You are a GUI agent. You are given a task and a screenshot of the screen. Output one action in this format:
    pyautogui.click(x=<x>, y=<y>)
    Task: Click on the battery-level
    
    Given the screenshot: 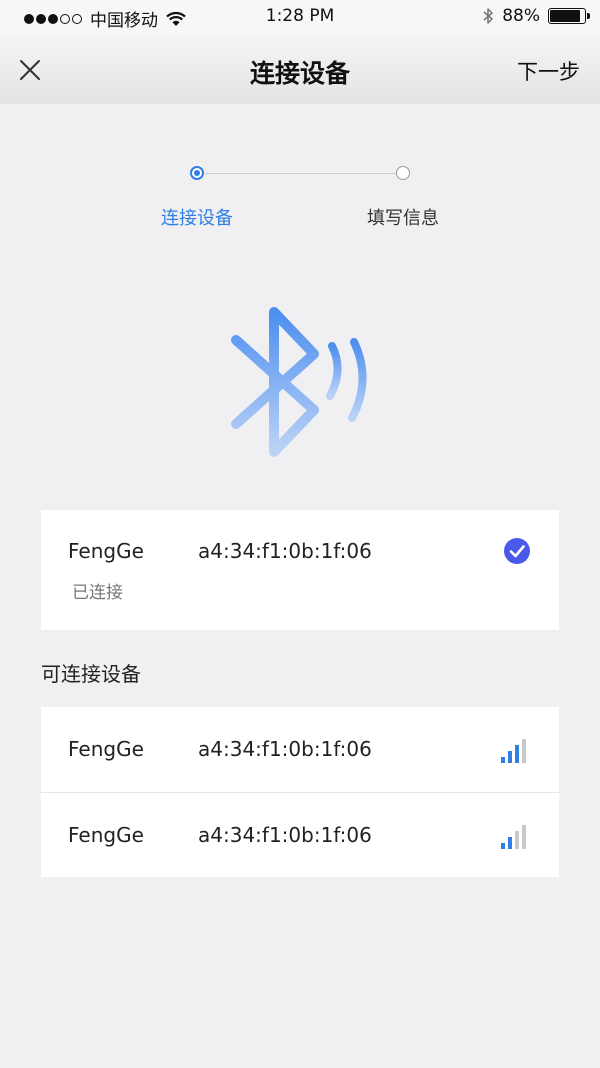 What is the action you would take?
    pyautogui.click(x=565, y=16)
    